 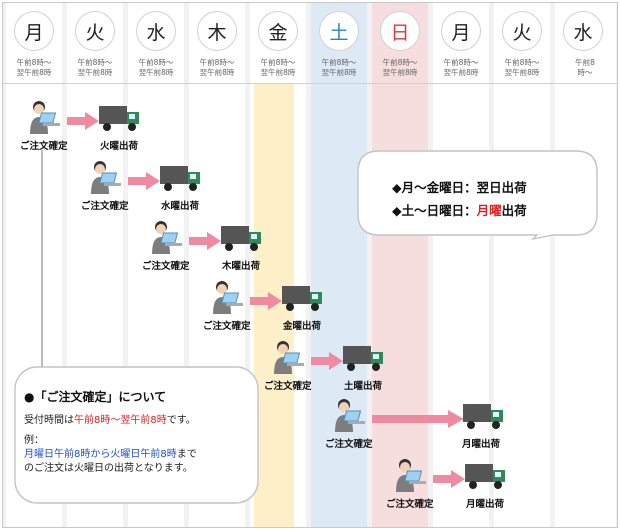 I want to click on ship-label: 金曜出荷, so click(x=302, y=326).